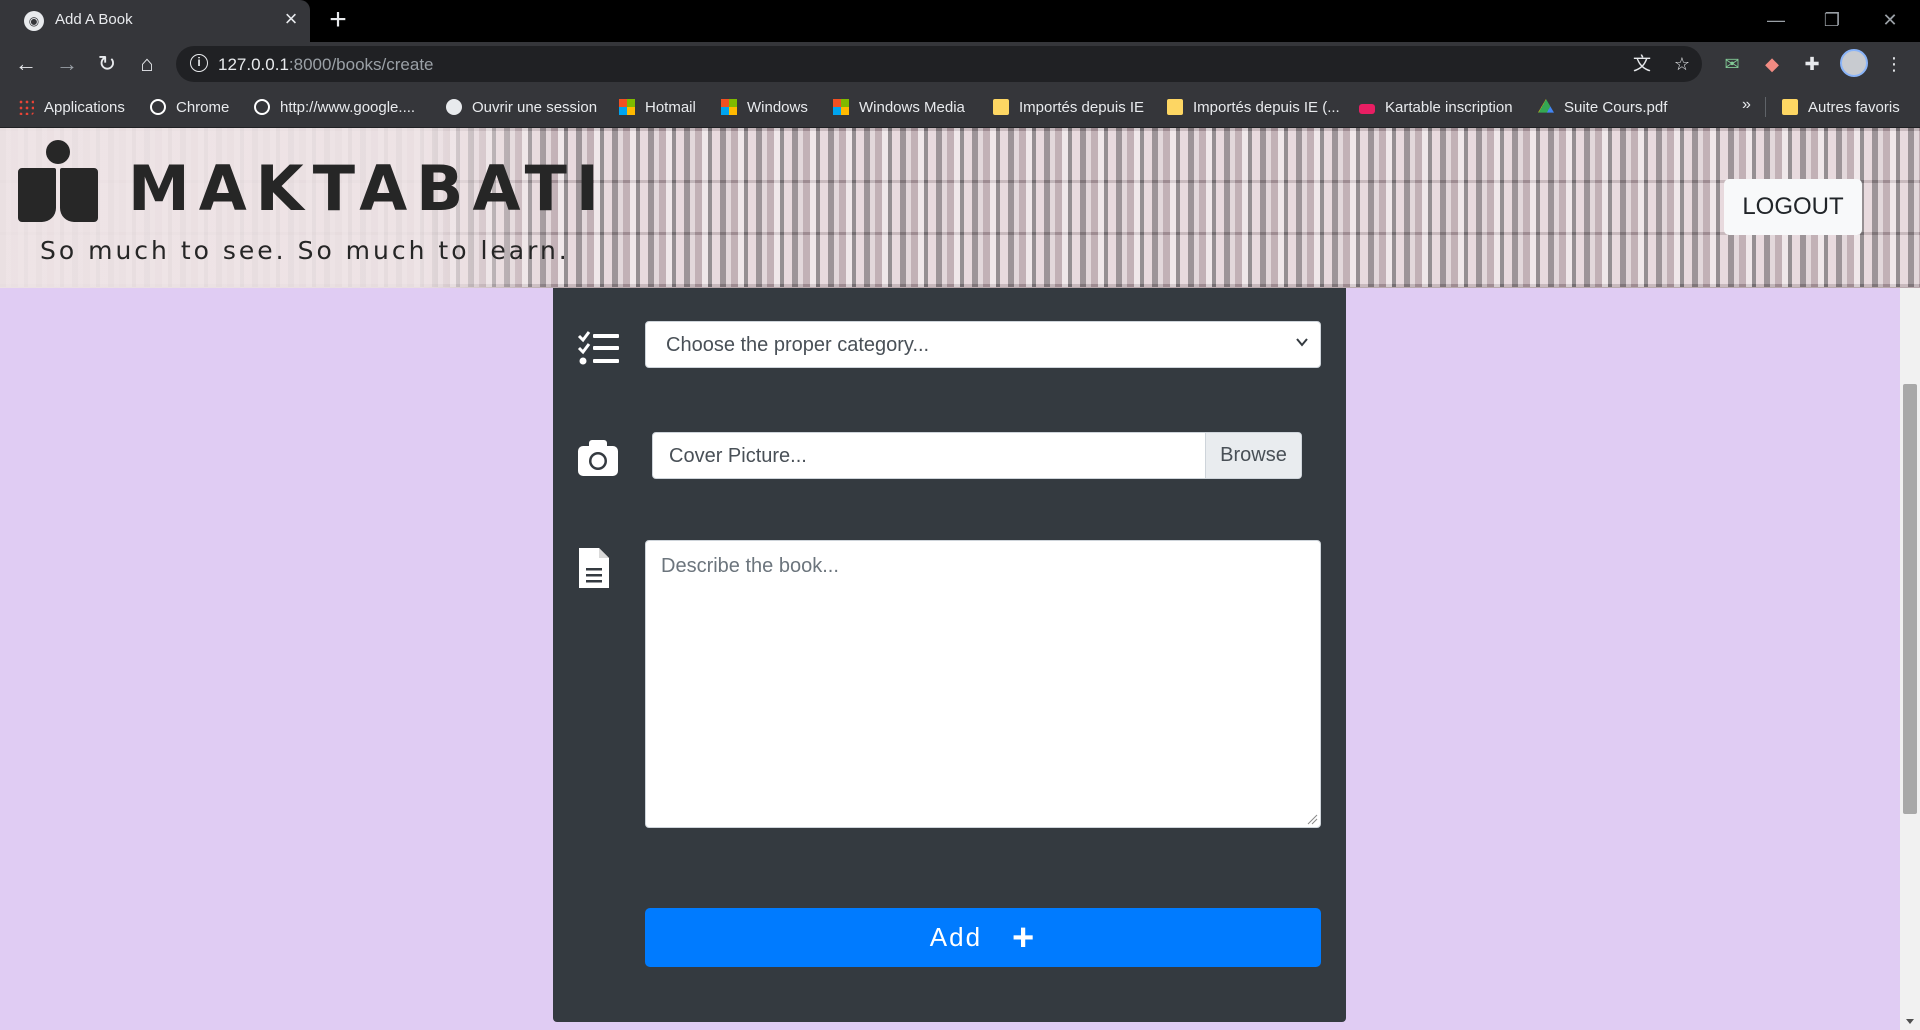  Describe the element at coordinates (1312, 819) in the screenshot. I see `resize-handle` at that location.